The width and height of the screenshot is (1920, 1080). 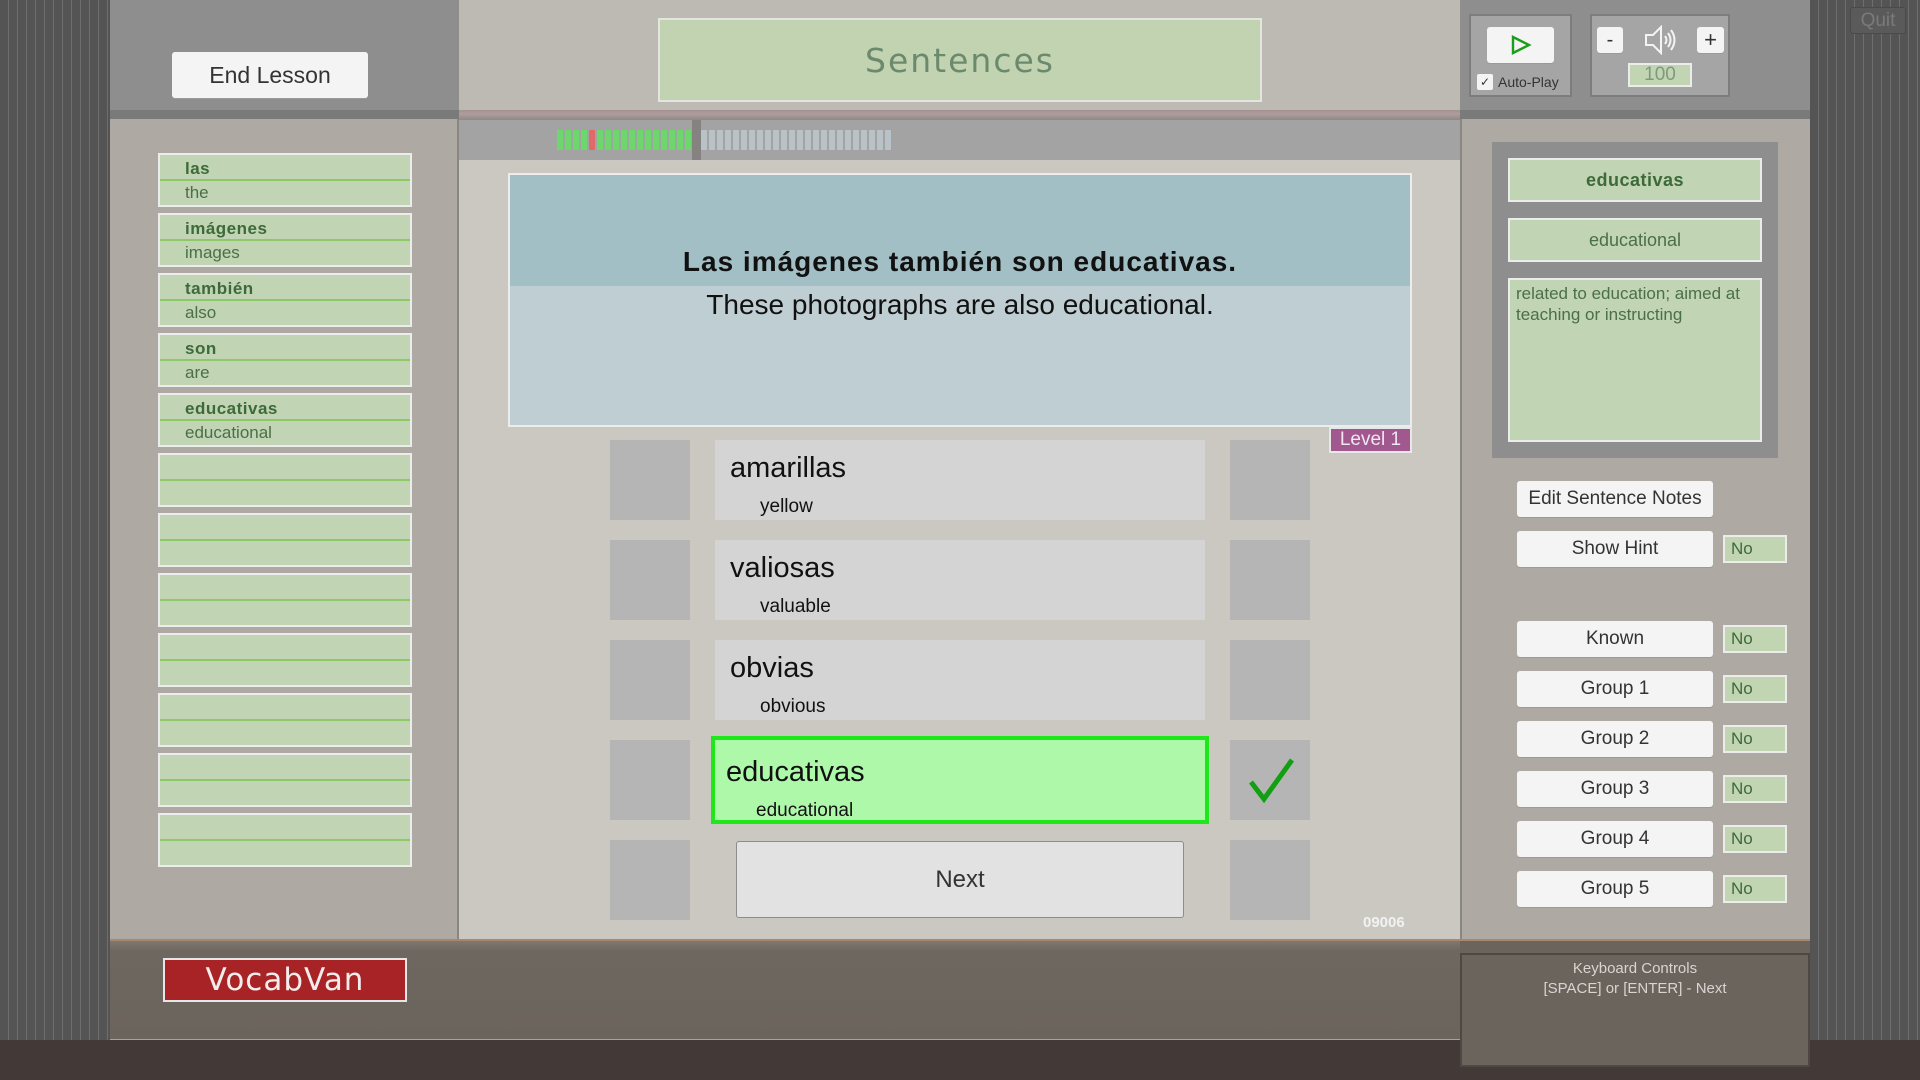 I want to click on level-badge: Level 1, so click(x=1370, y=440).